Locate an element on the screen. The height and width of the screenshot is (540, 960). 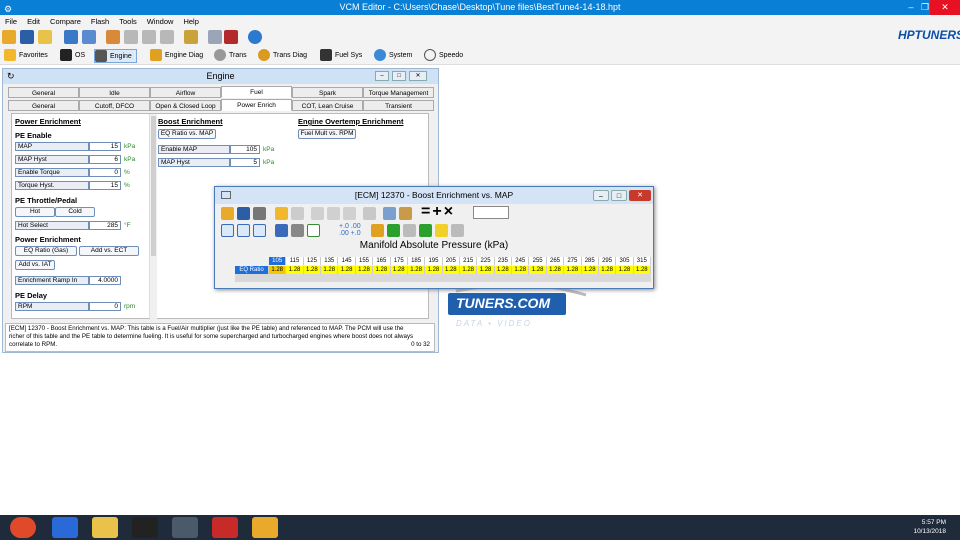
hot-select-input: 285 is located at coordinates (105, 225).